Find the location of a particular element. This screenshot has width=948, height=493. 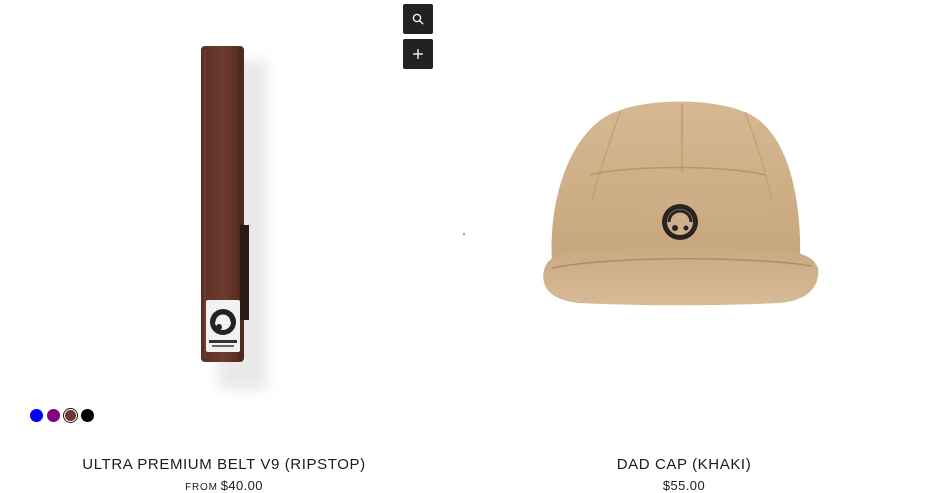

quick-add-button is located at coordinates (418, 54).